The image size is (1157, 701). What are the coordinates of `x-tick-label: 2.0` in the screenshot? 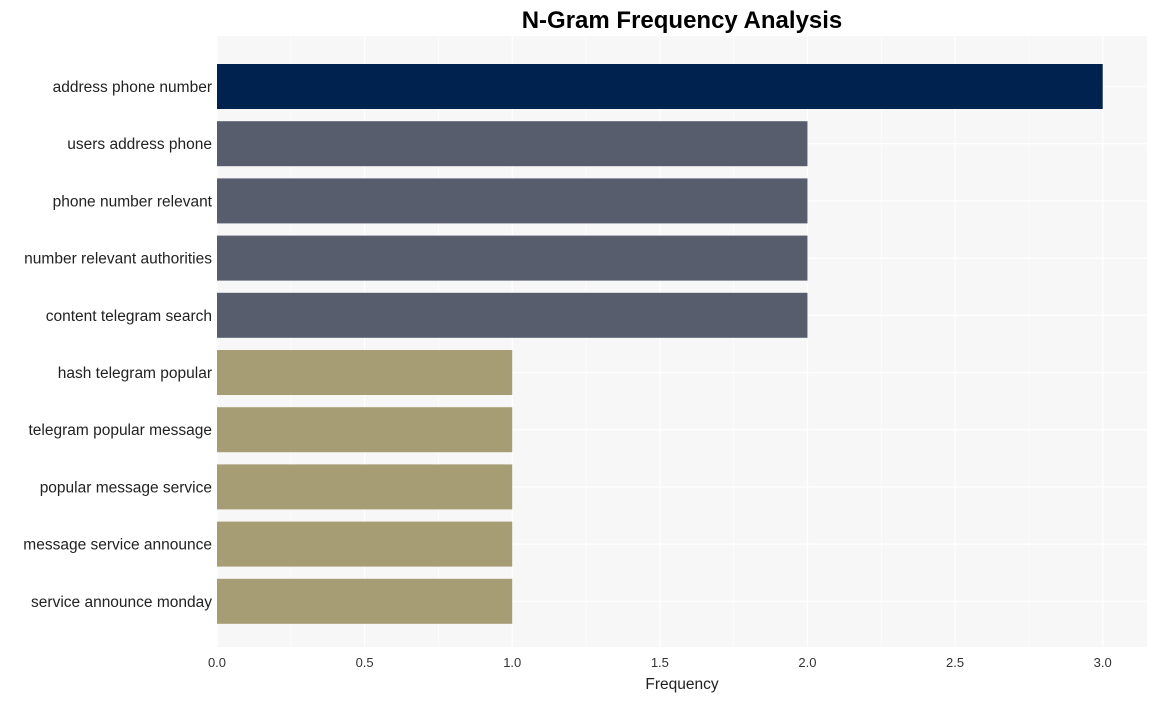 It's located at (807, 662).